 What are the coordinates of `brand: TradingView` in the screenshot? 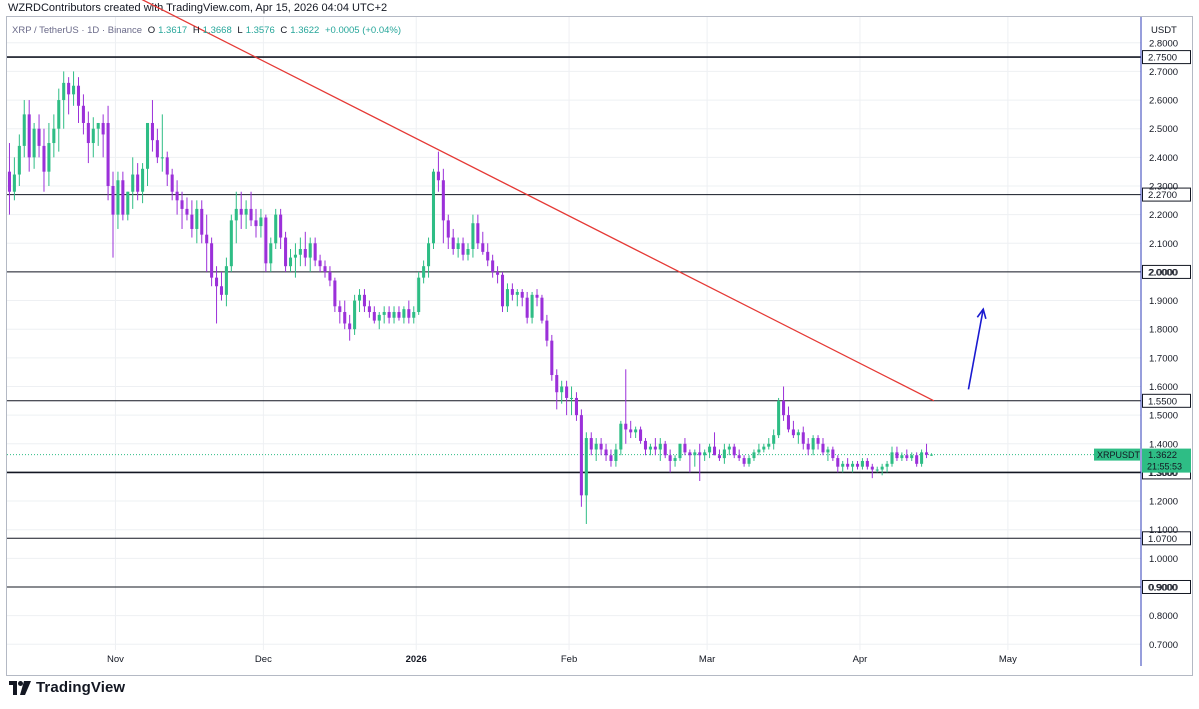 It's located at (67, 687).